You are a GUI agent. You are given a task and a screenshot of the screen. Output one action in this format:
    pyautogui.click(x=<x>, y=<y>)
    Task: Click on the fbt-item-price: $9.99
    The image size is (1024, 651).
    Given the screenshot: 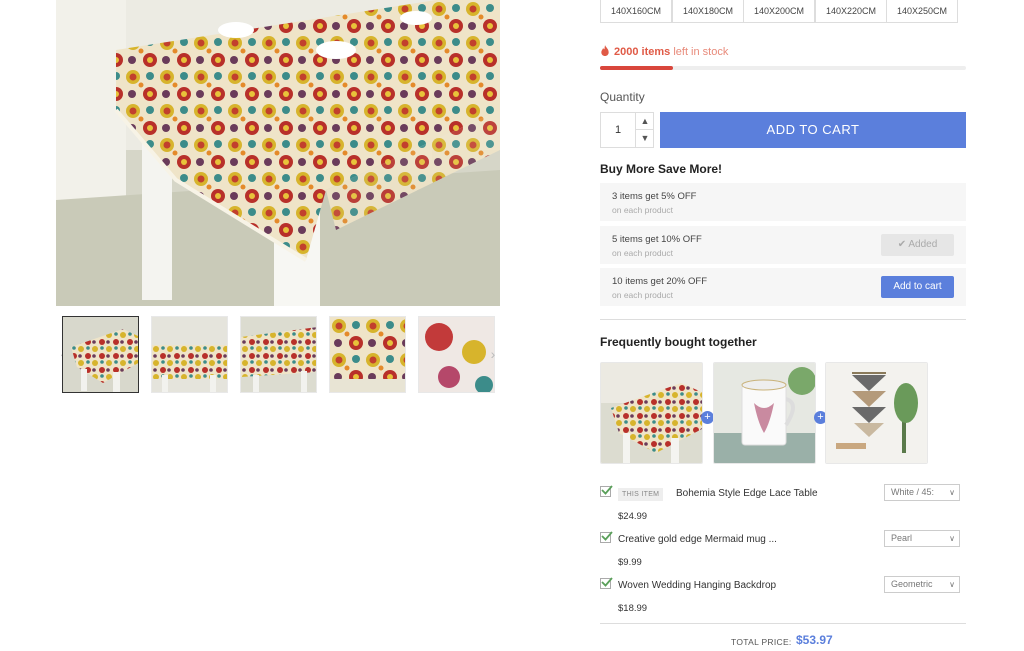 What is the action you would take?
    pyautogui.click(x=630, y=562)
    